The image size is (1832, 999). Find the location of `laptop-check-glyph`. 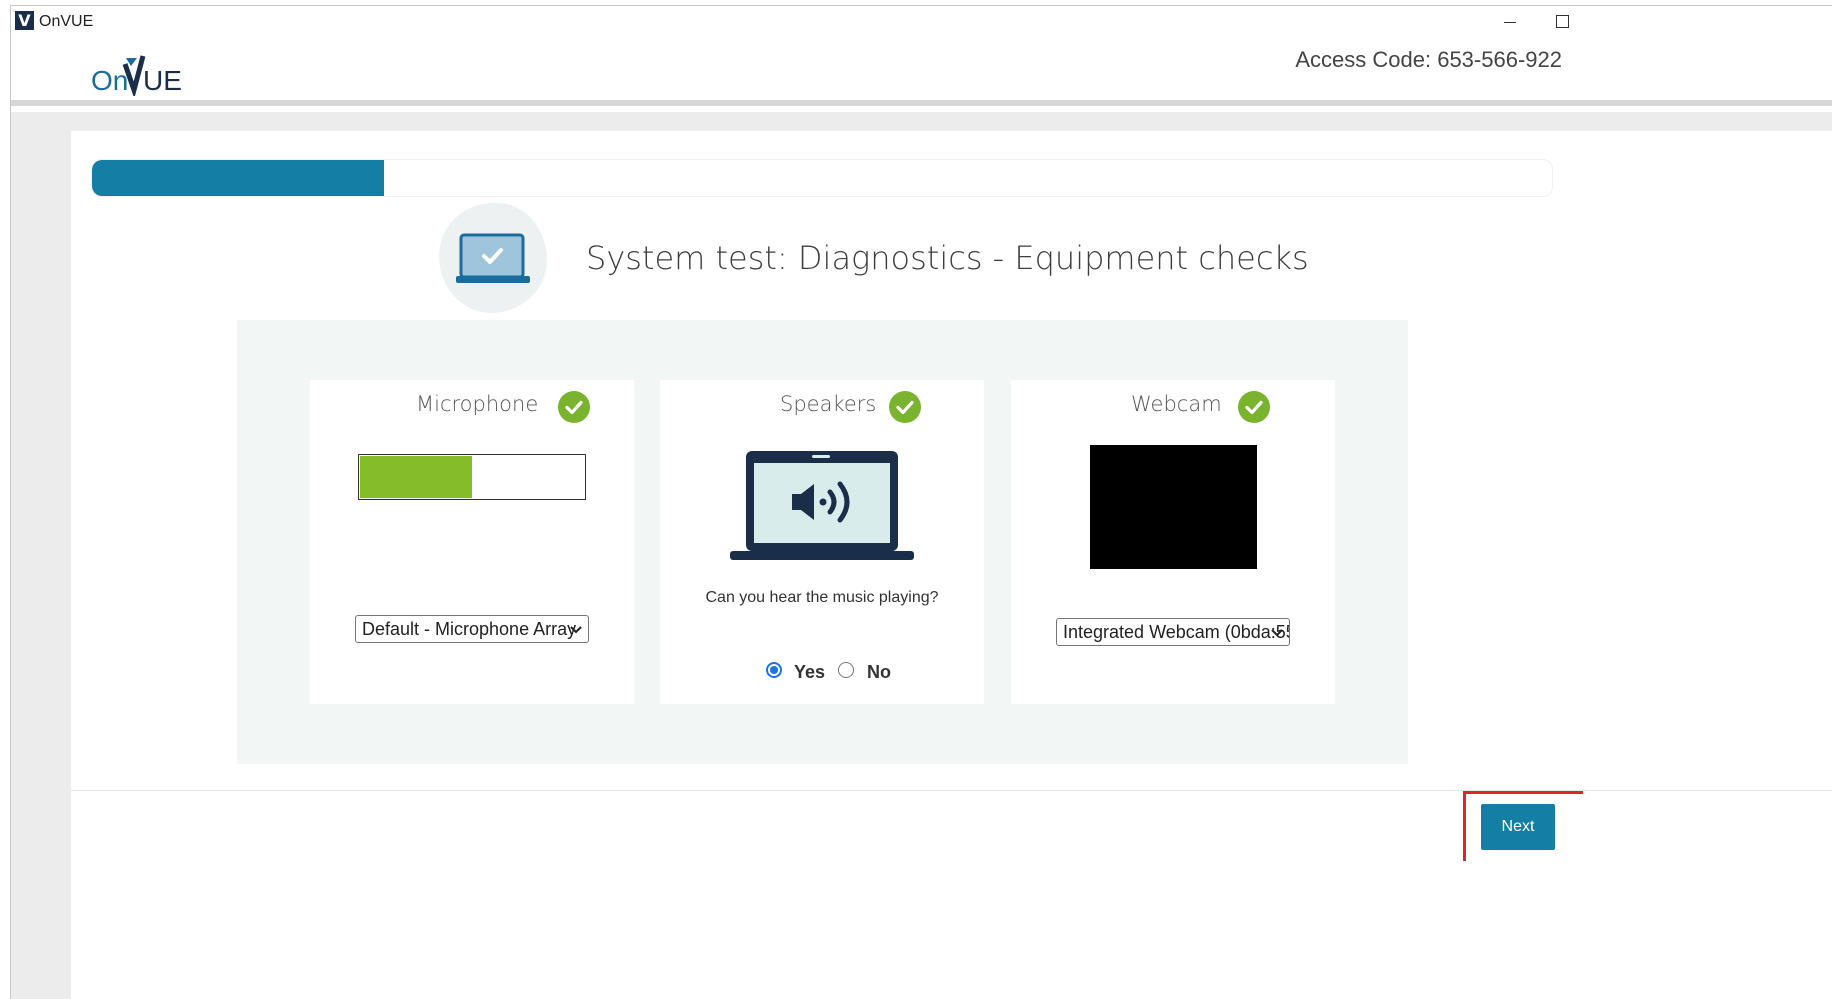

laptop-check-glyph is located at coordinates (493, 258).